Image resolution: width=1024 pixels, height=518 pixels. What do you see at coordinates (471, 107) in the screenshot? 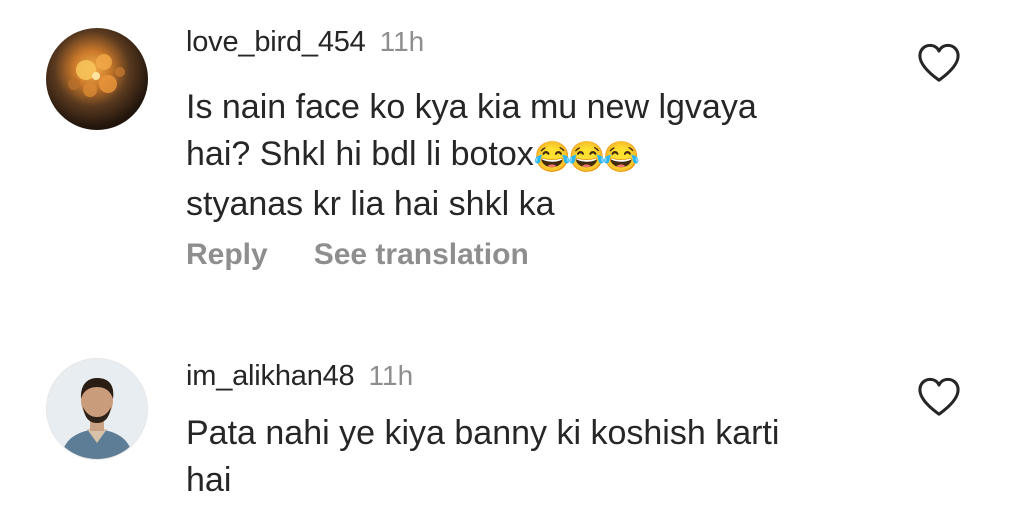
I see `comment-text-line: Is nain face ko kya kia mu new lgvaya` at bounding box center [471, 107].